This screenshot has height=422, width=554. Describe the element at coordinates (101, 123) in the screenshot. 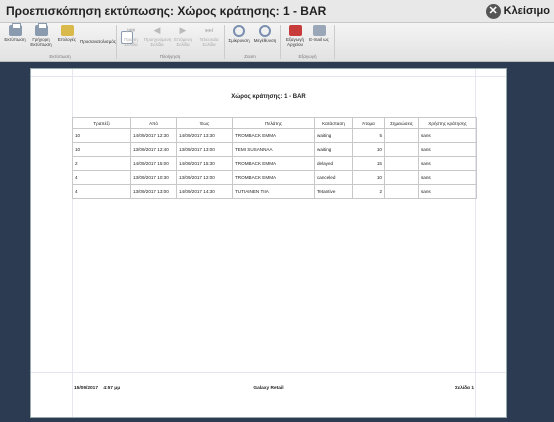

I see `column-header: Τραπέζι` at that location.